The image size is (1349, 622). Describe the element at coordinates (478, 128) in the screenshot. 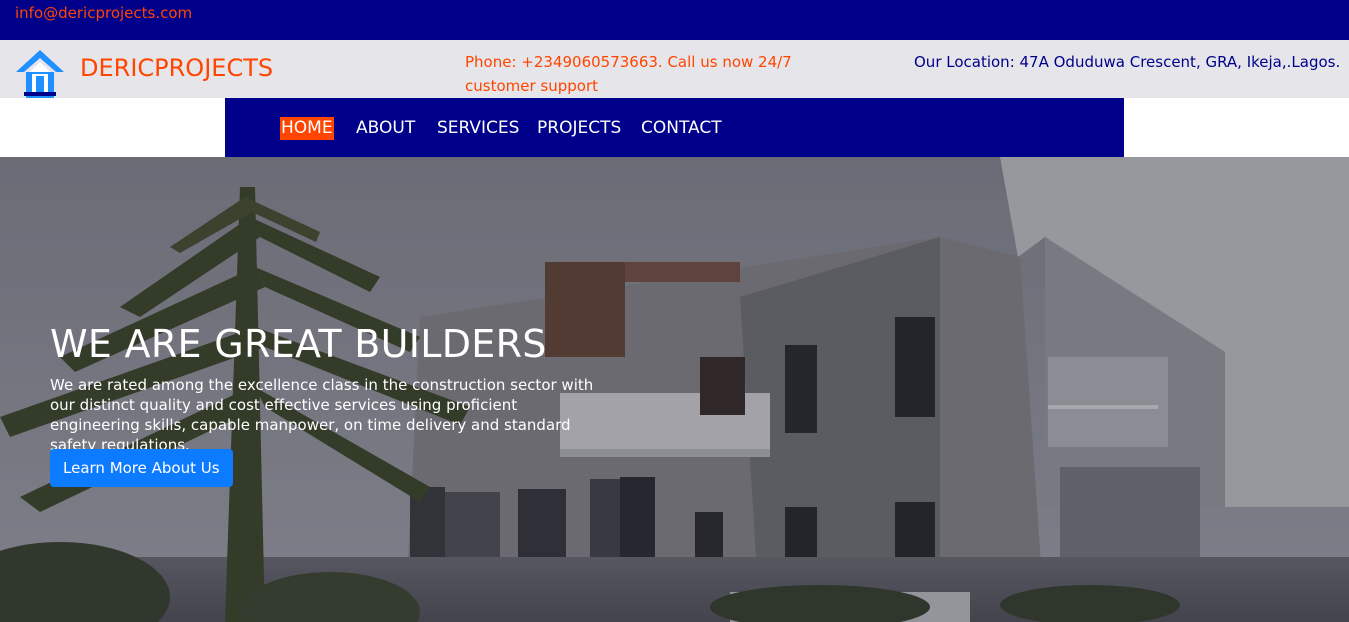

I see `nav-services: SERVICES` at that location.